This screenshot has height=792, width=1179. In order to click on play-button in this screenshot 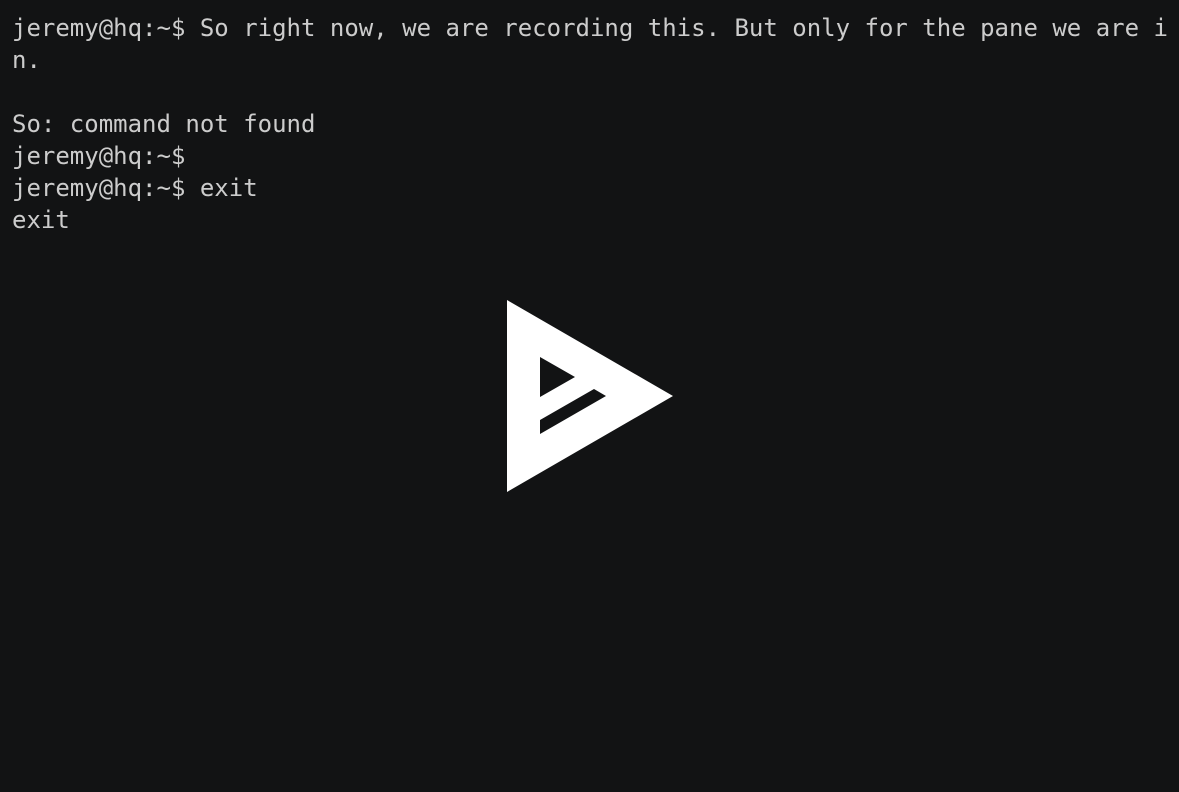, I will do `click(590, 396)`.